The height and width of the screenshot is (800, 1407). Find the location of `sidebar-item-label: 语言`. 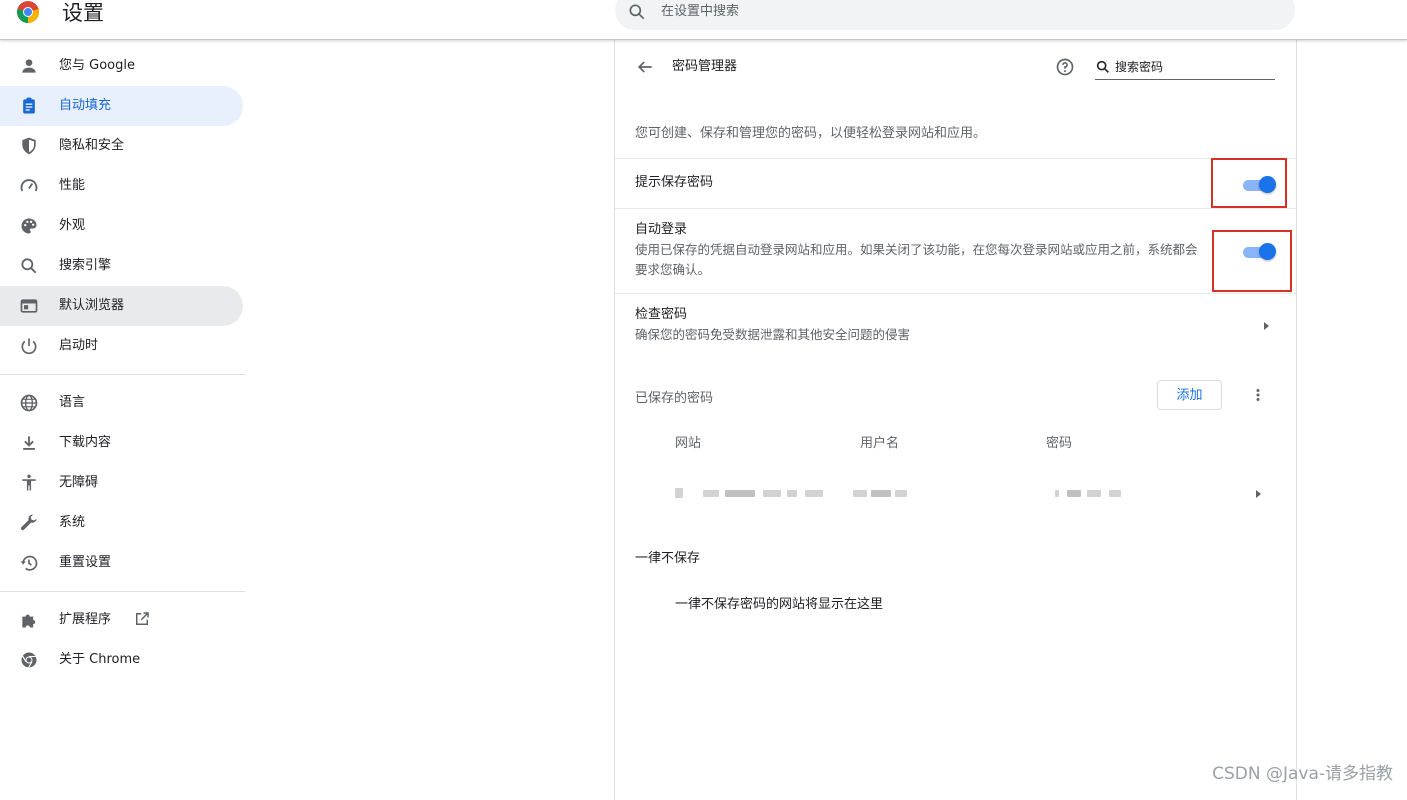

sidebar-item-label: 语言 is located at coordinates (72, 402).